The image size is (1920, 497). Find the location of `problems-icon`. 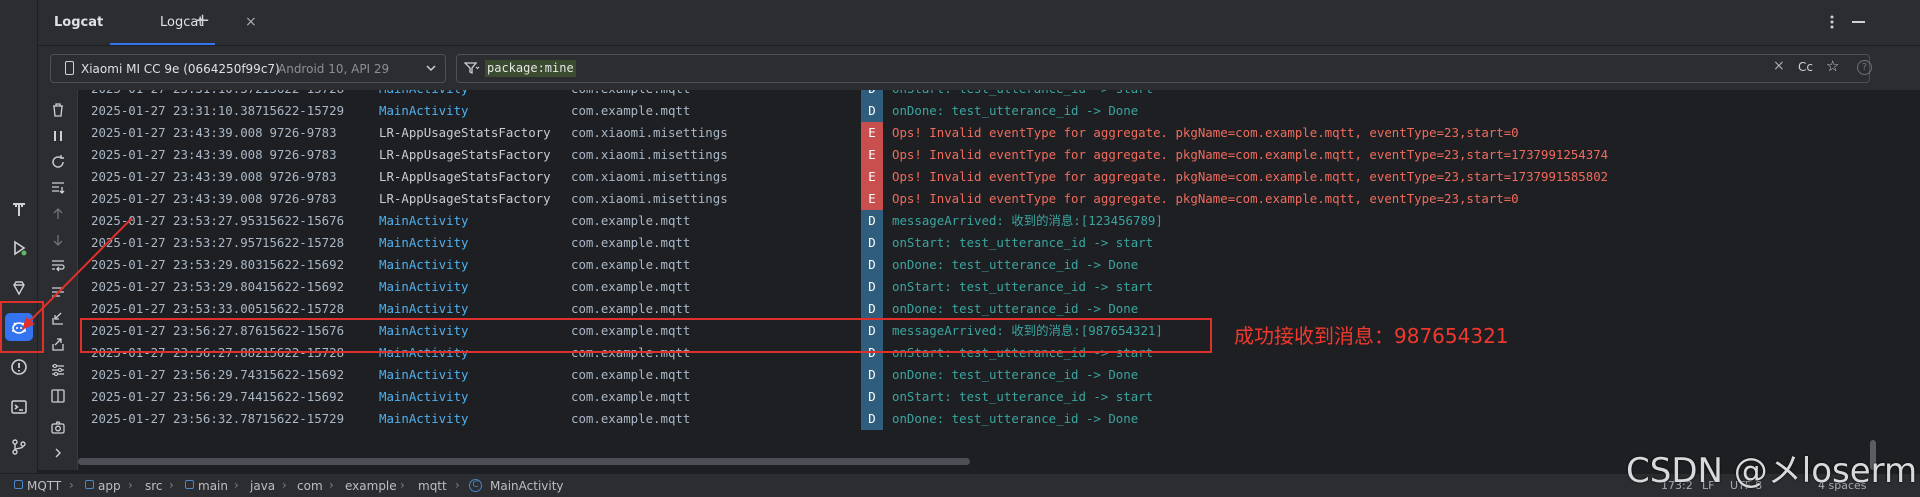

problems-icon is located at coordinates (19, 367).